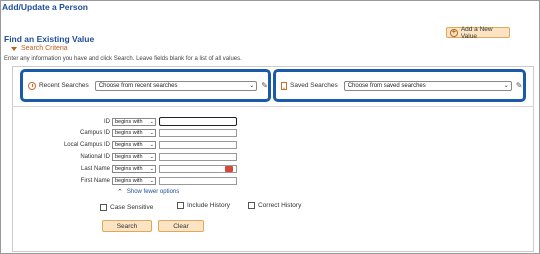 The image size is (540, 254). I want to click on campus-id-input, so click(198, 132).